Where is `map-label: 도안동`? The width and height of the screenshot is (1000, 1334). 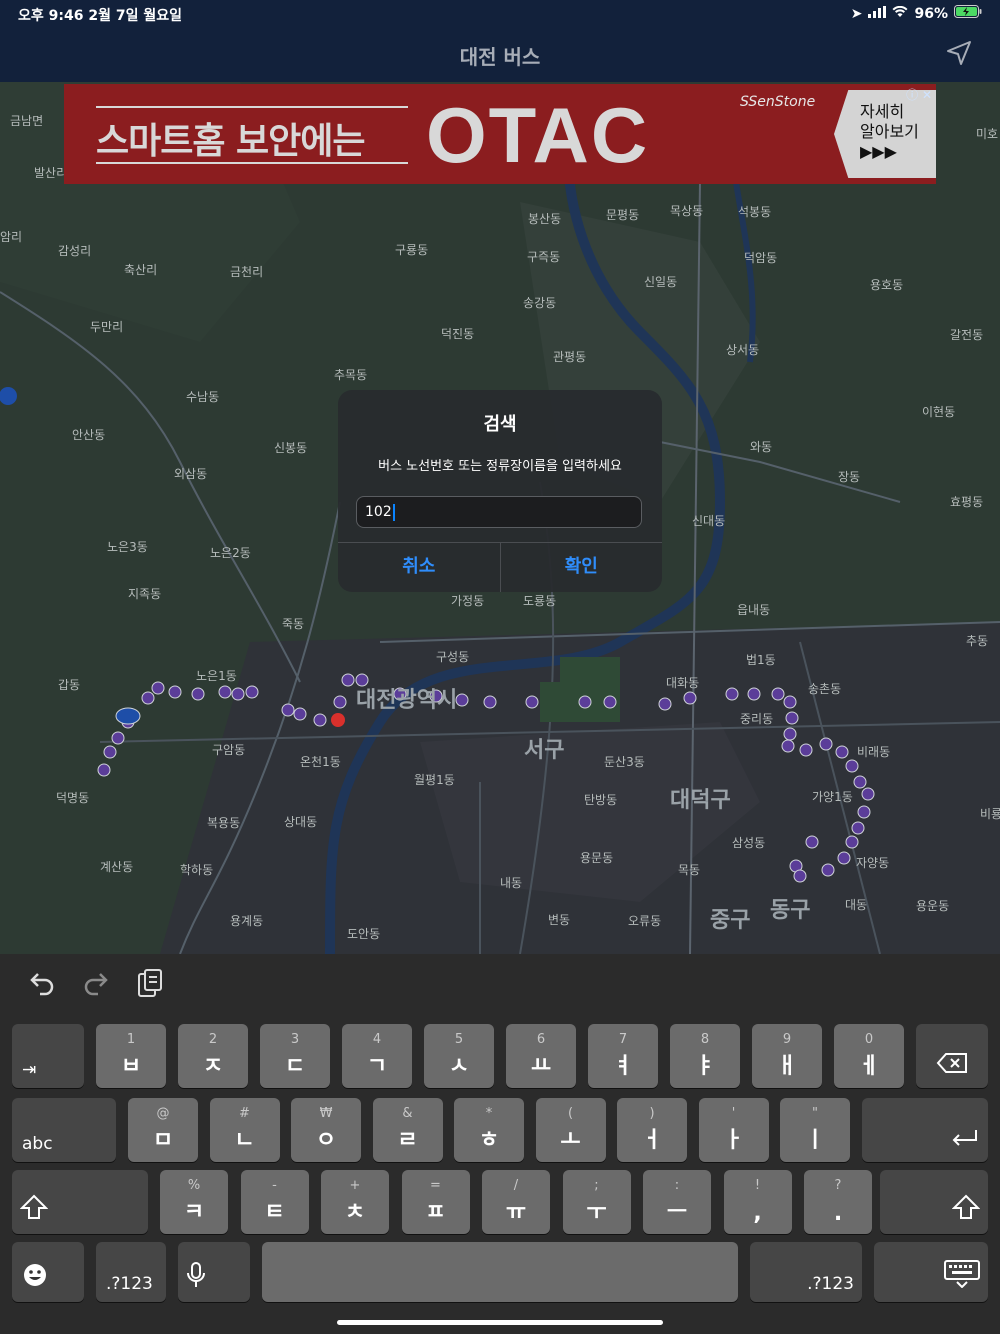 map-label: 도안동 is located at coordinates (364, 934).